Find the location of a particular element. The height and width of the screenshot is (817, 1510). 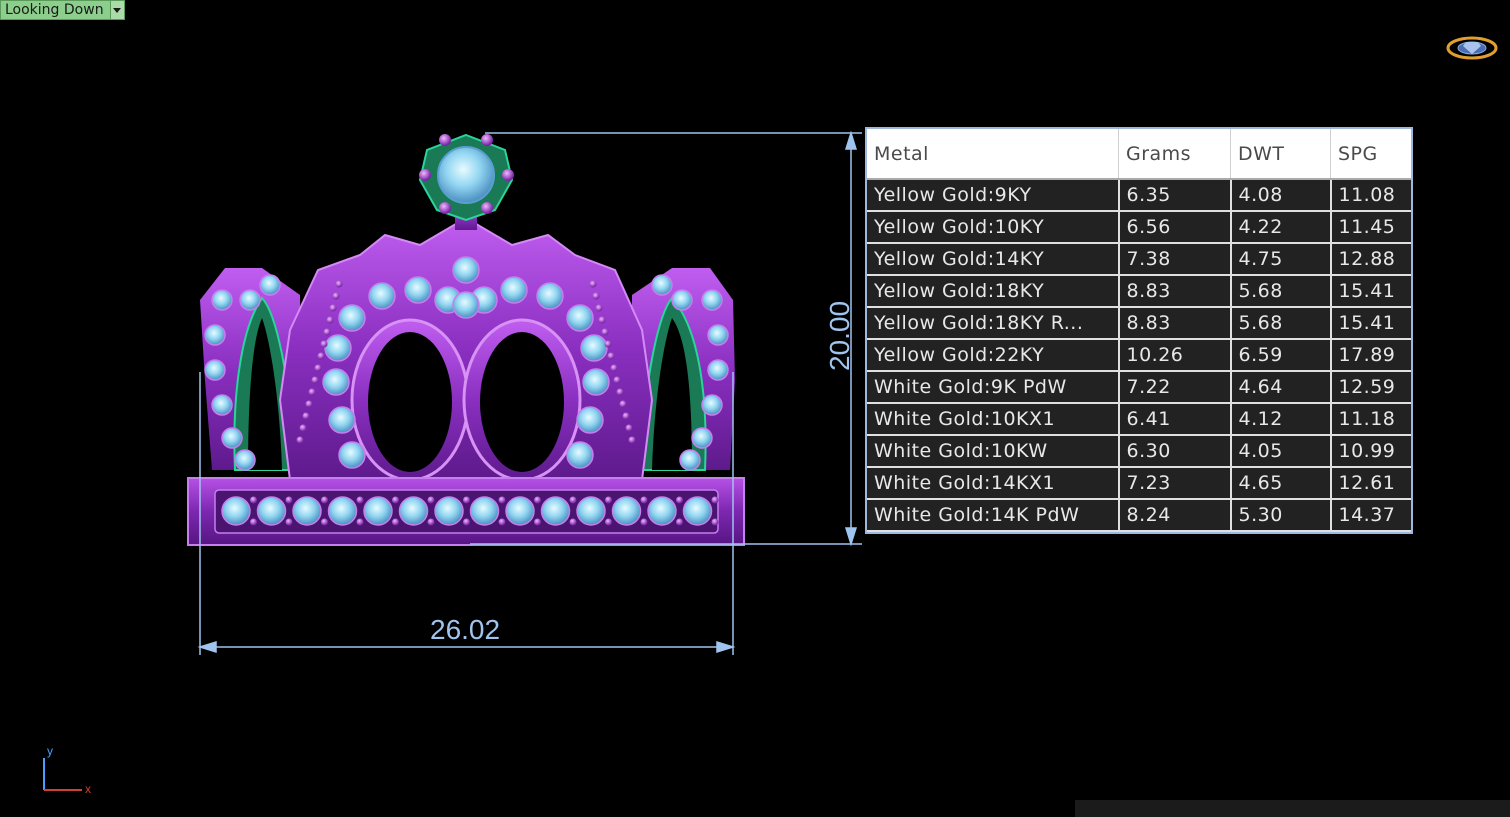

column-header-spg: SPG is located at coordinates (1370, 154).